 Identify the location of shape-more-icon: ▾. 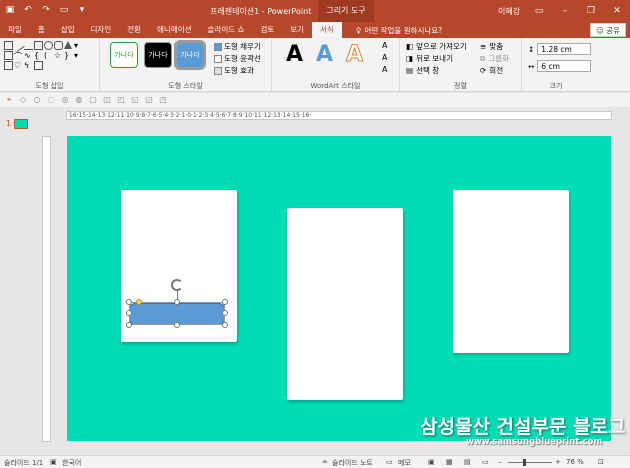
(78, 45).